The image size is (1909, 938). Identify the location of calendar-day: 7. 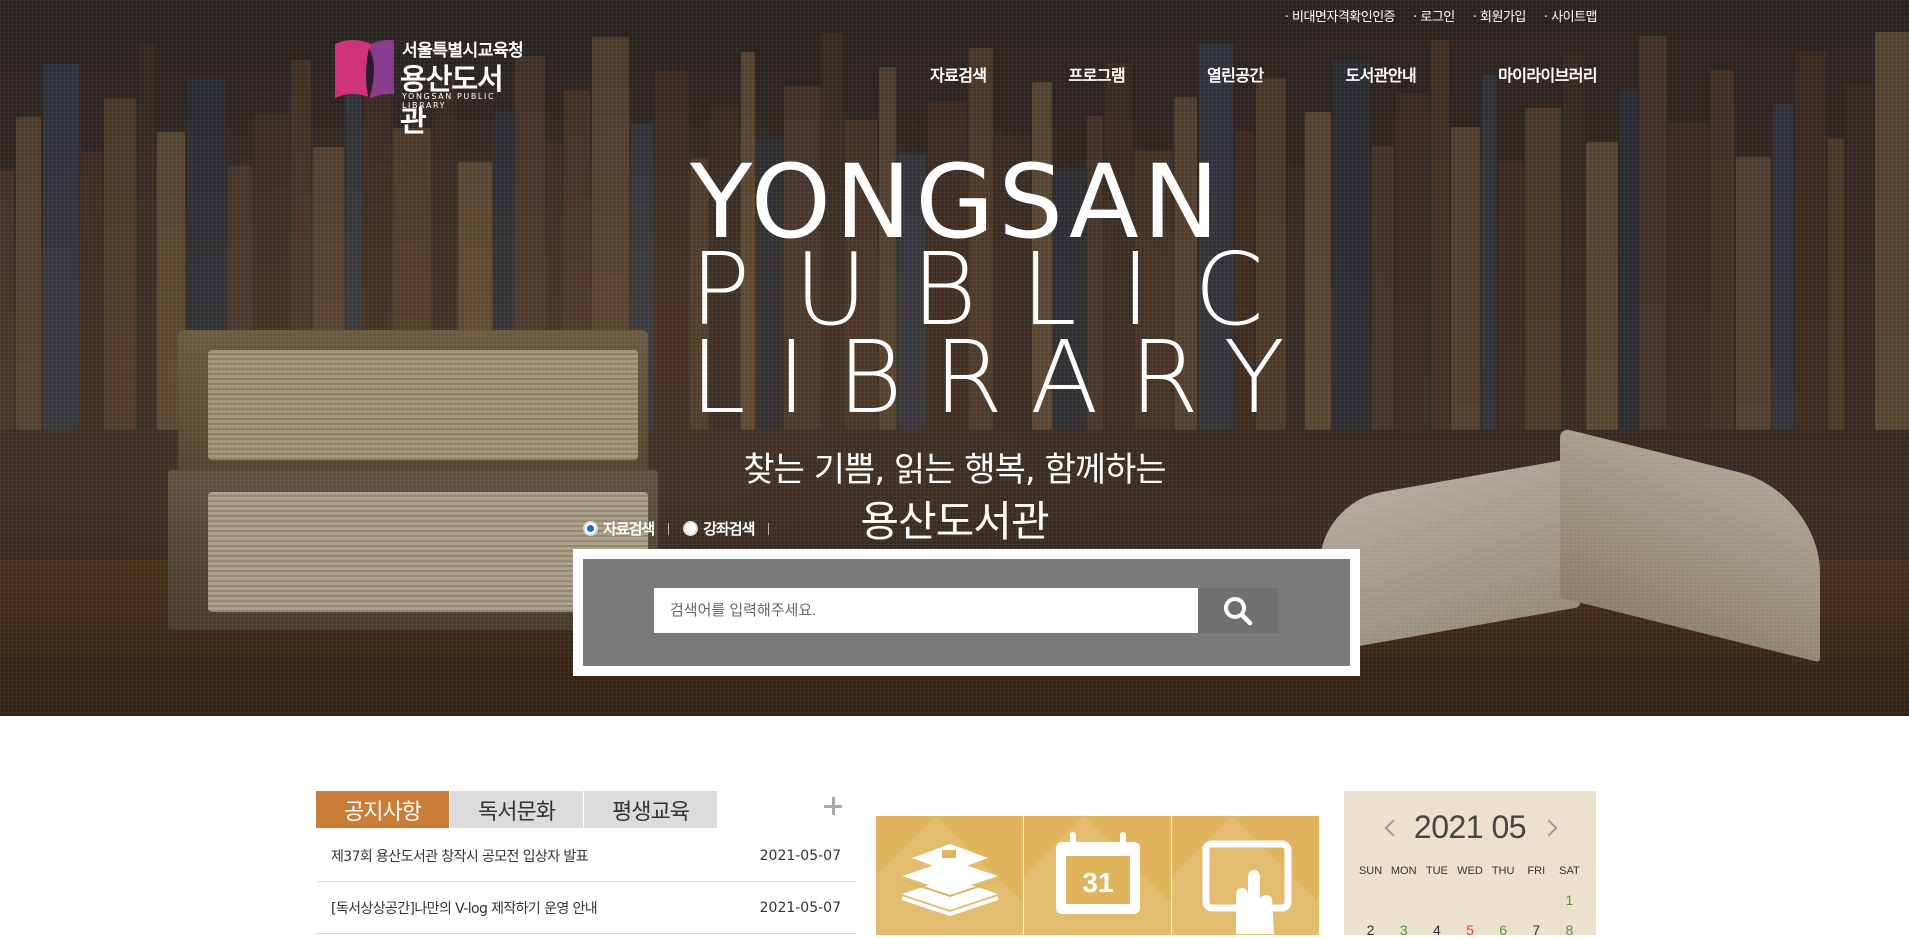
(1536, 930).